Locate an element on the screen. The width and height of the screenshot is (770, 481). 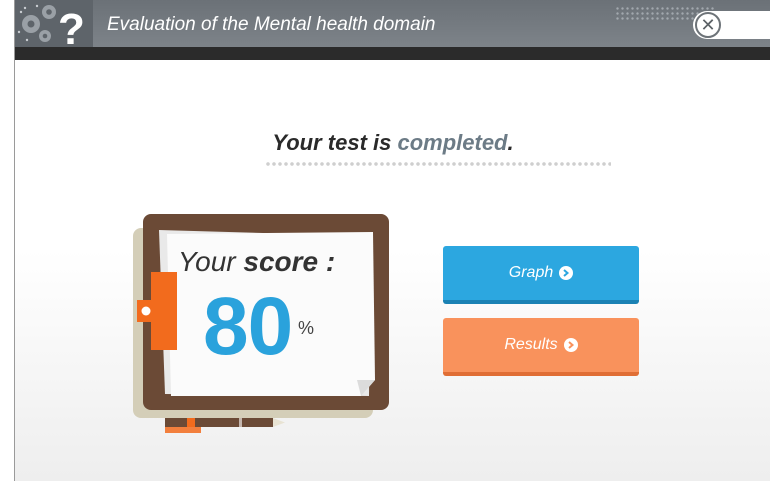
close-icon: ✕ is located at coordinates (708, 25).